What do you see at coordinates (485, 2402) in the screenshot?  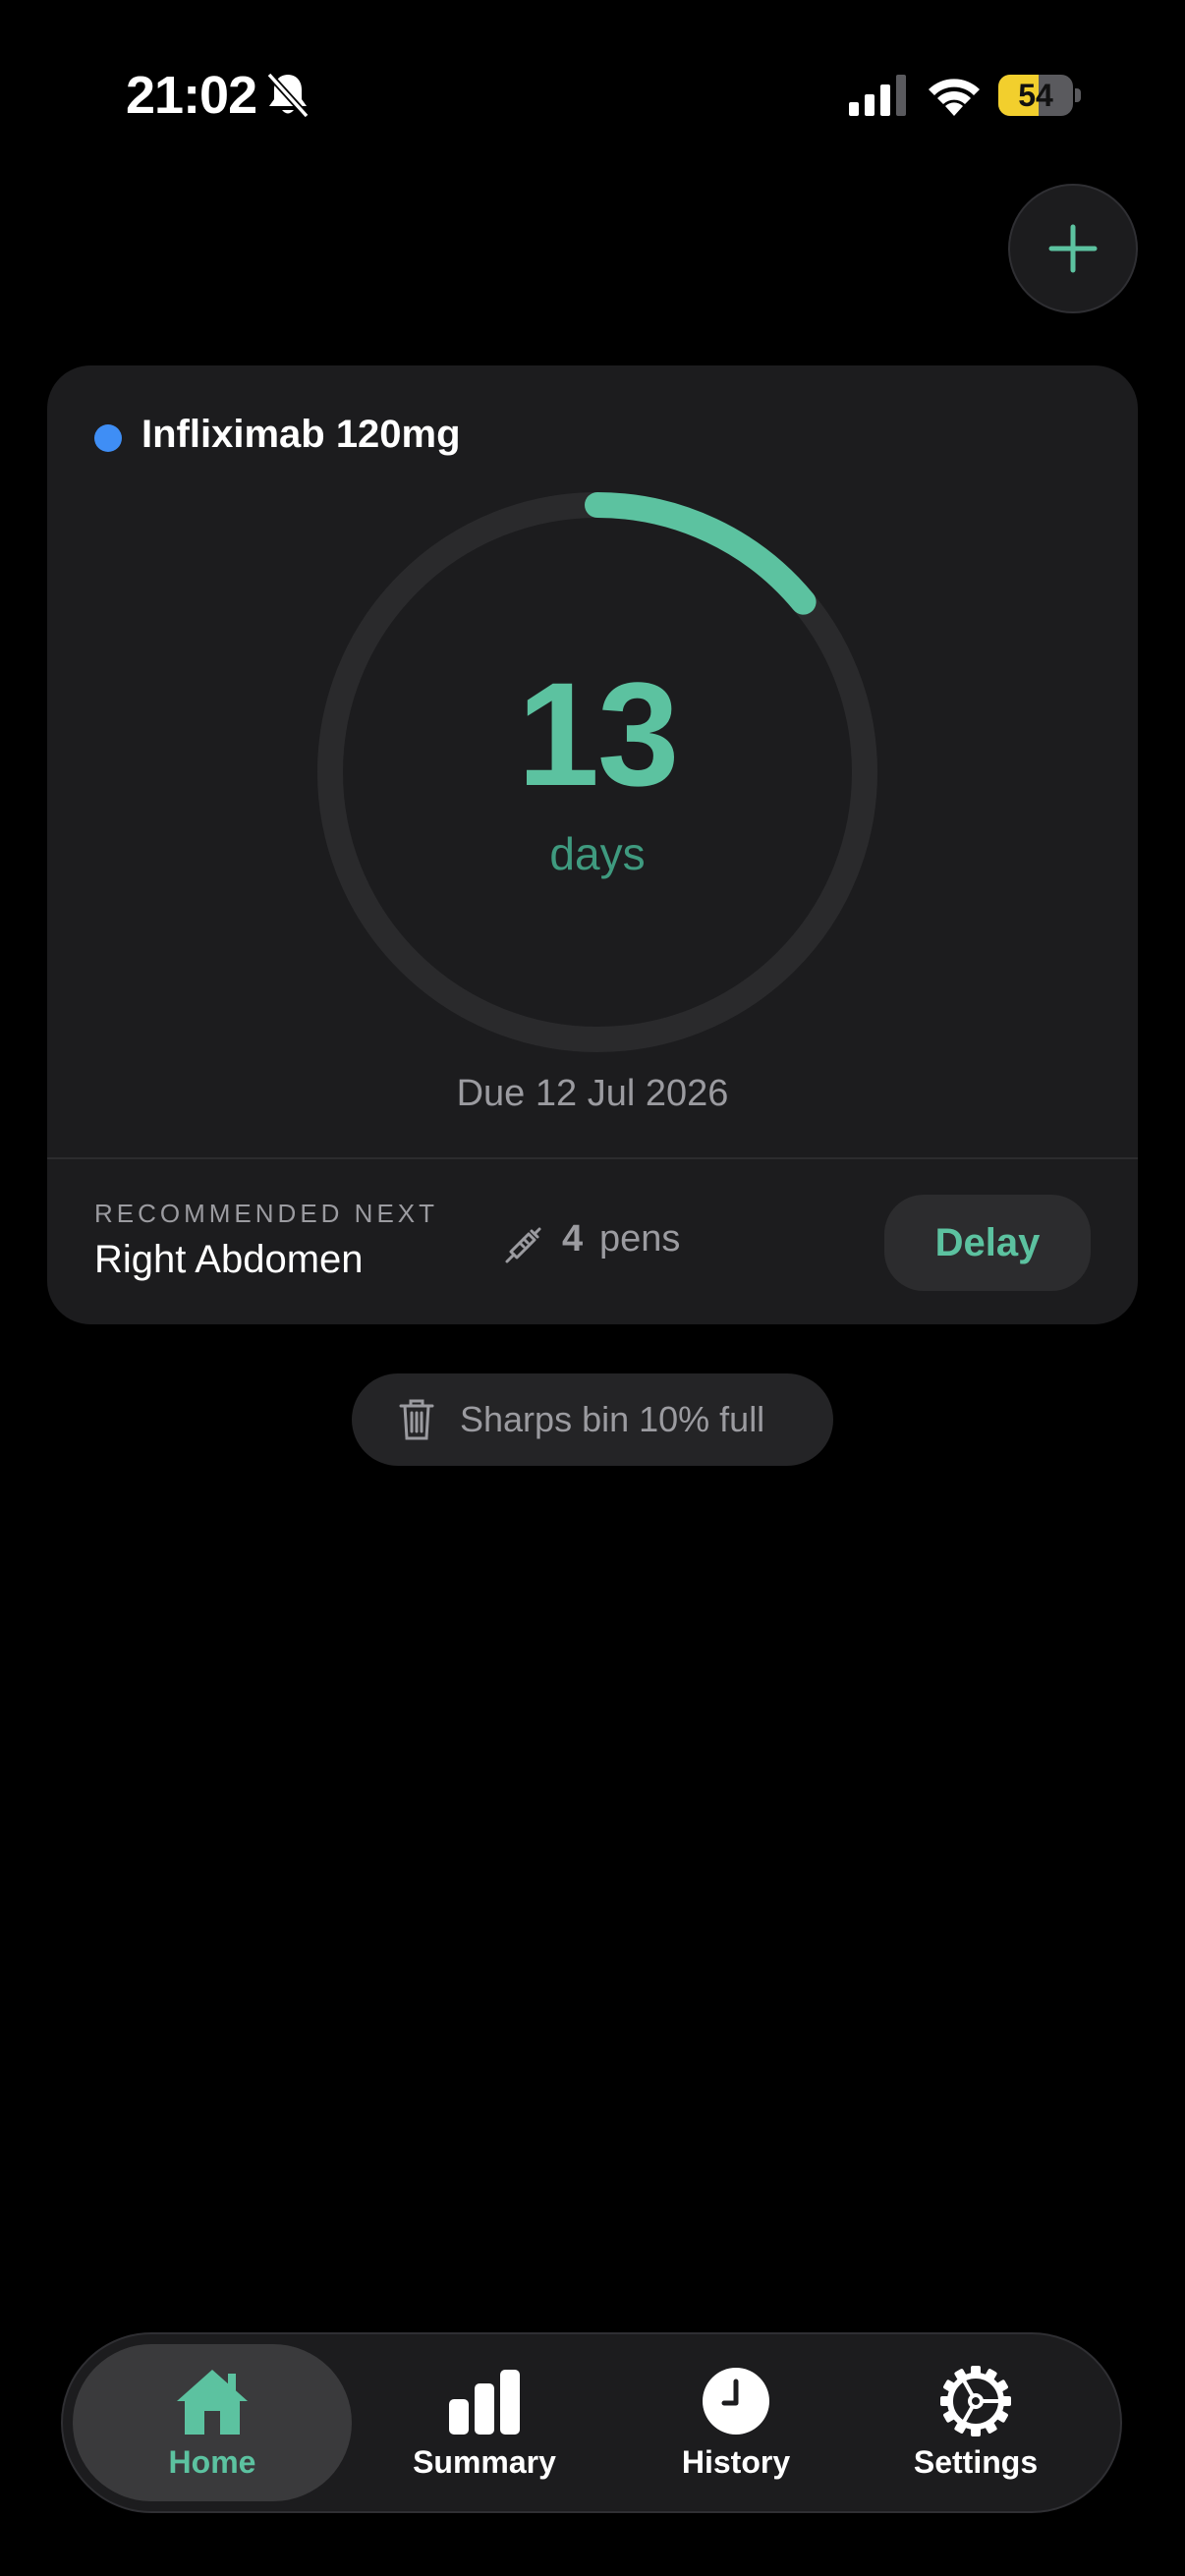 I see `bar-chart-icon` at bounding box center [485, 2402].